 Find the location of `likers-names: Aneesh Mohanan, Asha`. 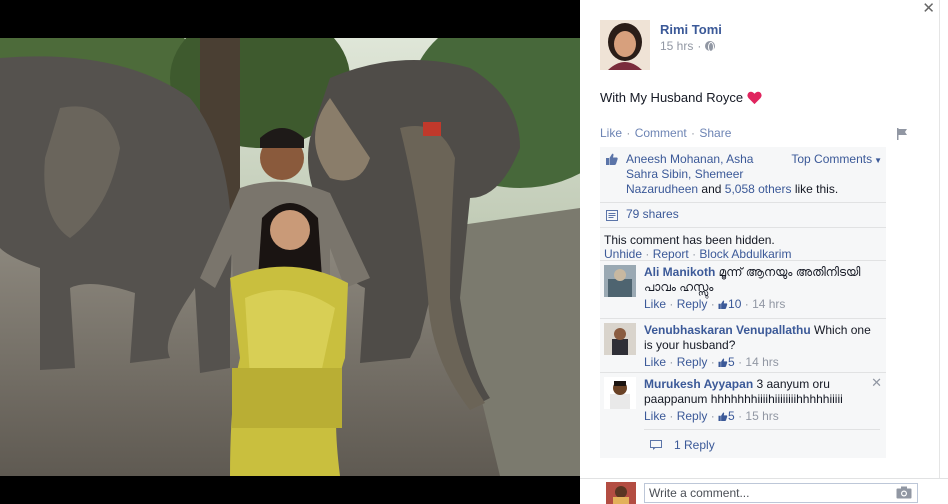

likers-names: Aneesh Mohanan, Asha is located at coordinates (689, 159).